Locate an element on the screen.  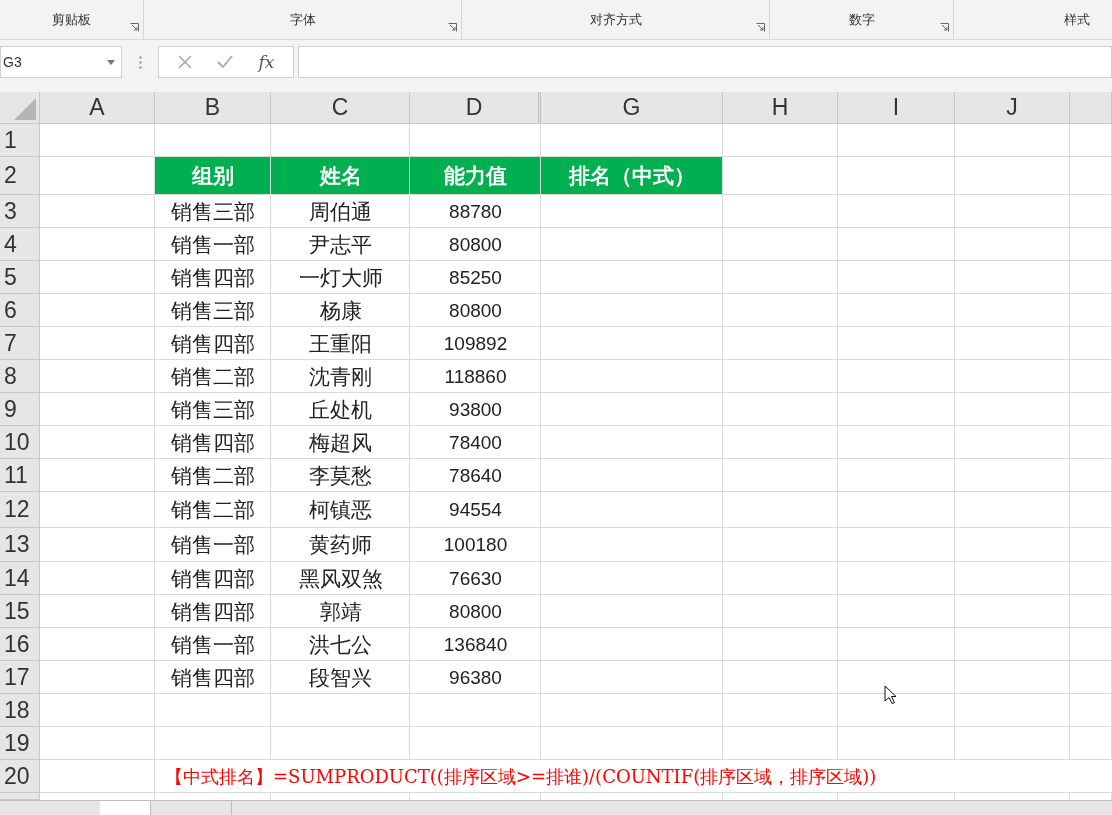
row-number: 19 is located at coordinates (20, 743).